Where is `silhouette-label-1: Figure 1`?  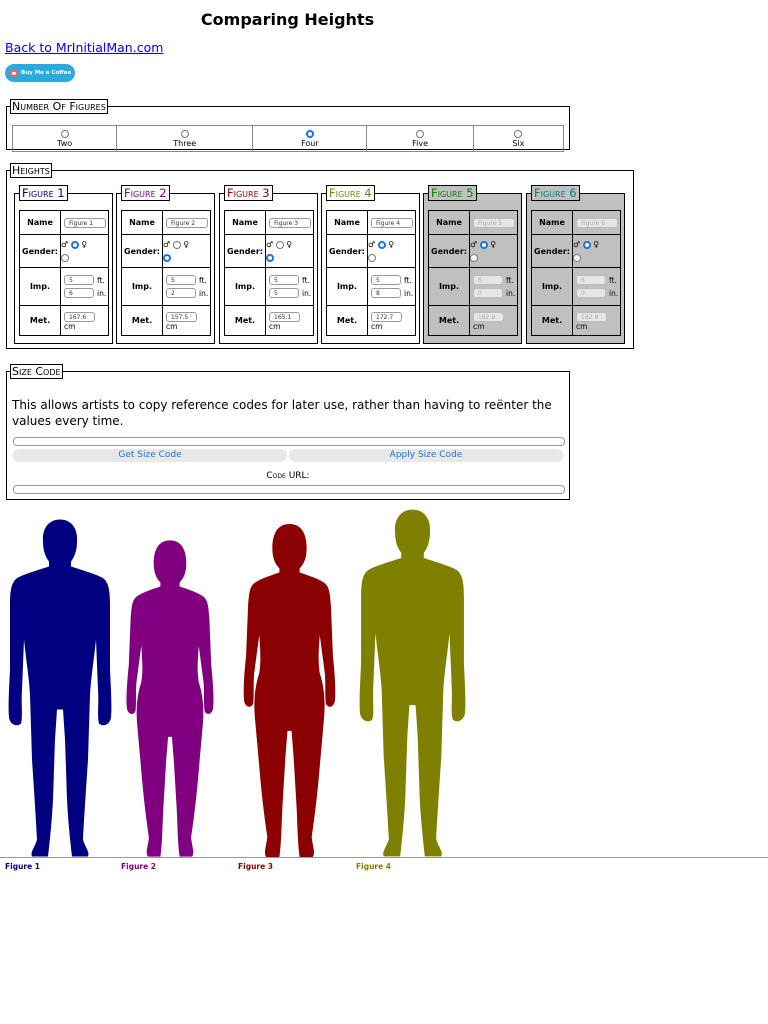
silhouette-label-1: Figure 1 is located at coordinates (23, 866).